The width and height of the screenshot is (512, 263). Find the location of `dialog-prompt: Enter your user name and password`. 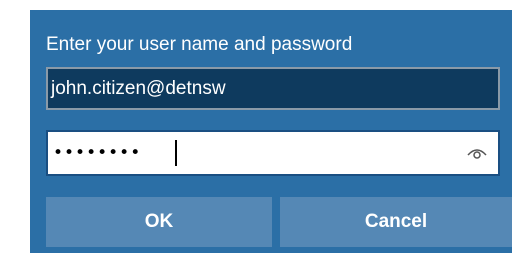

dialog-prompt: Enter your user name and password is located at coordinates (199, 44).